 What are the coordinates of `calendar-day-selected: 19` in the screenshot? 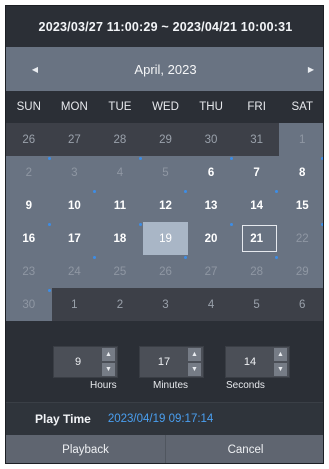 It's located at (165, 238).